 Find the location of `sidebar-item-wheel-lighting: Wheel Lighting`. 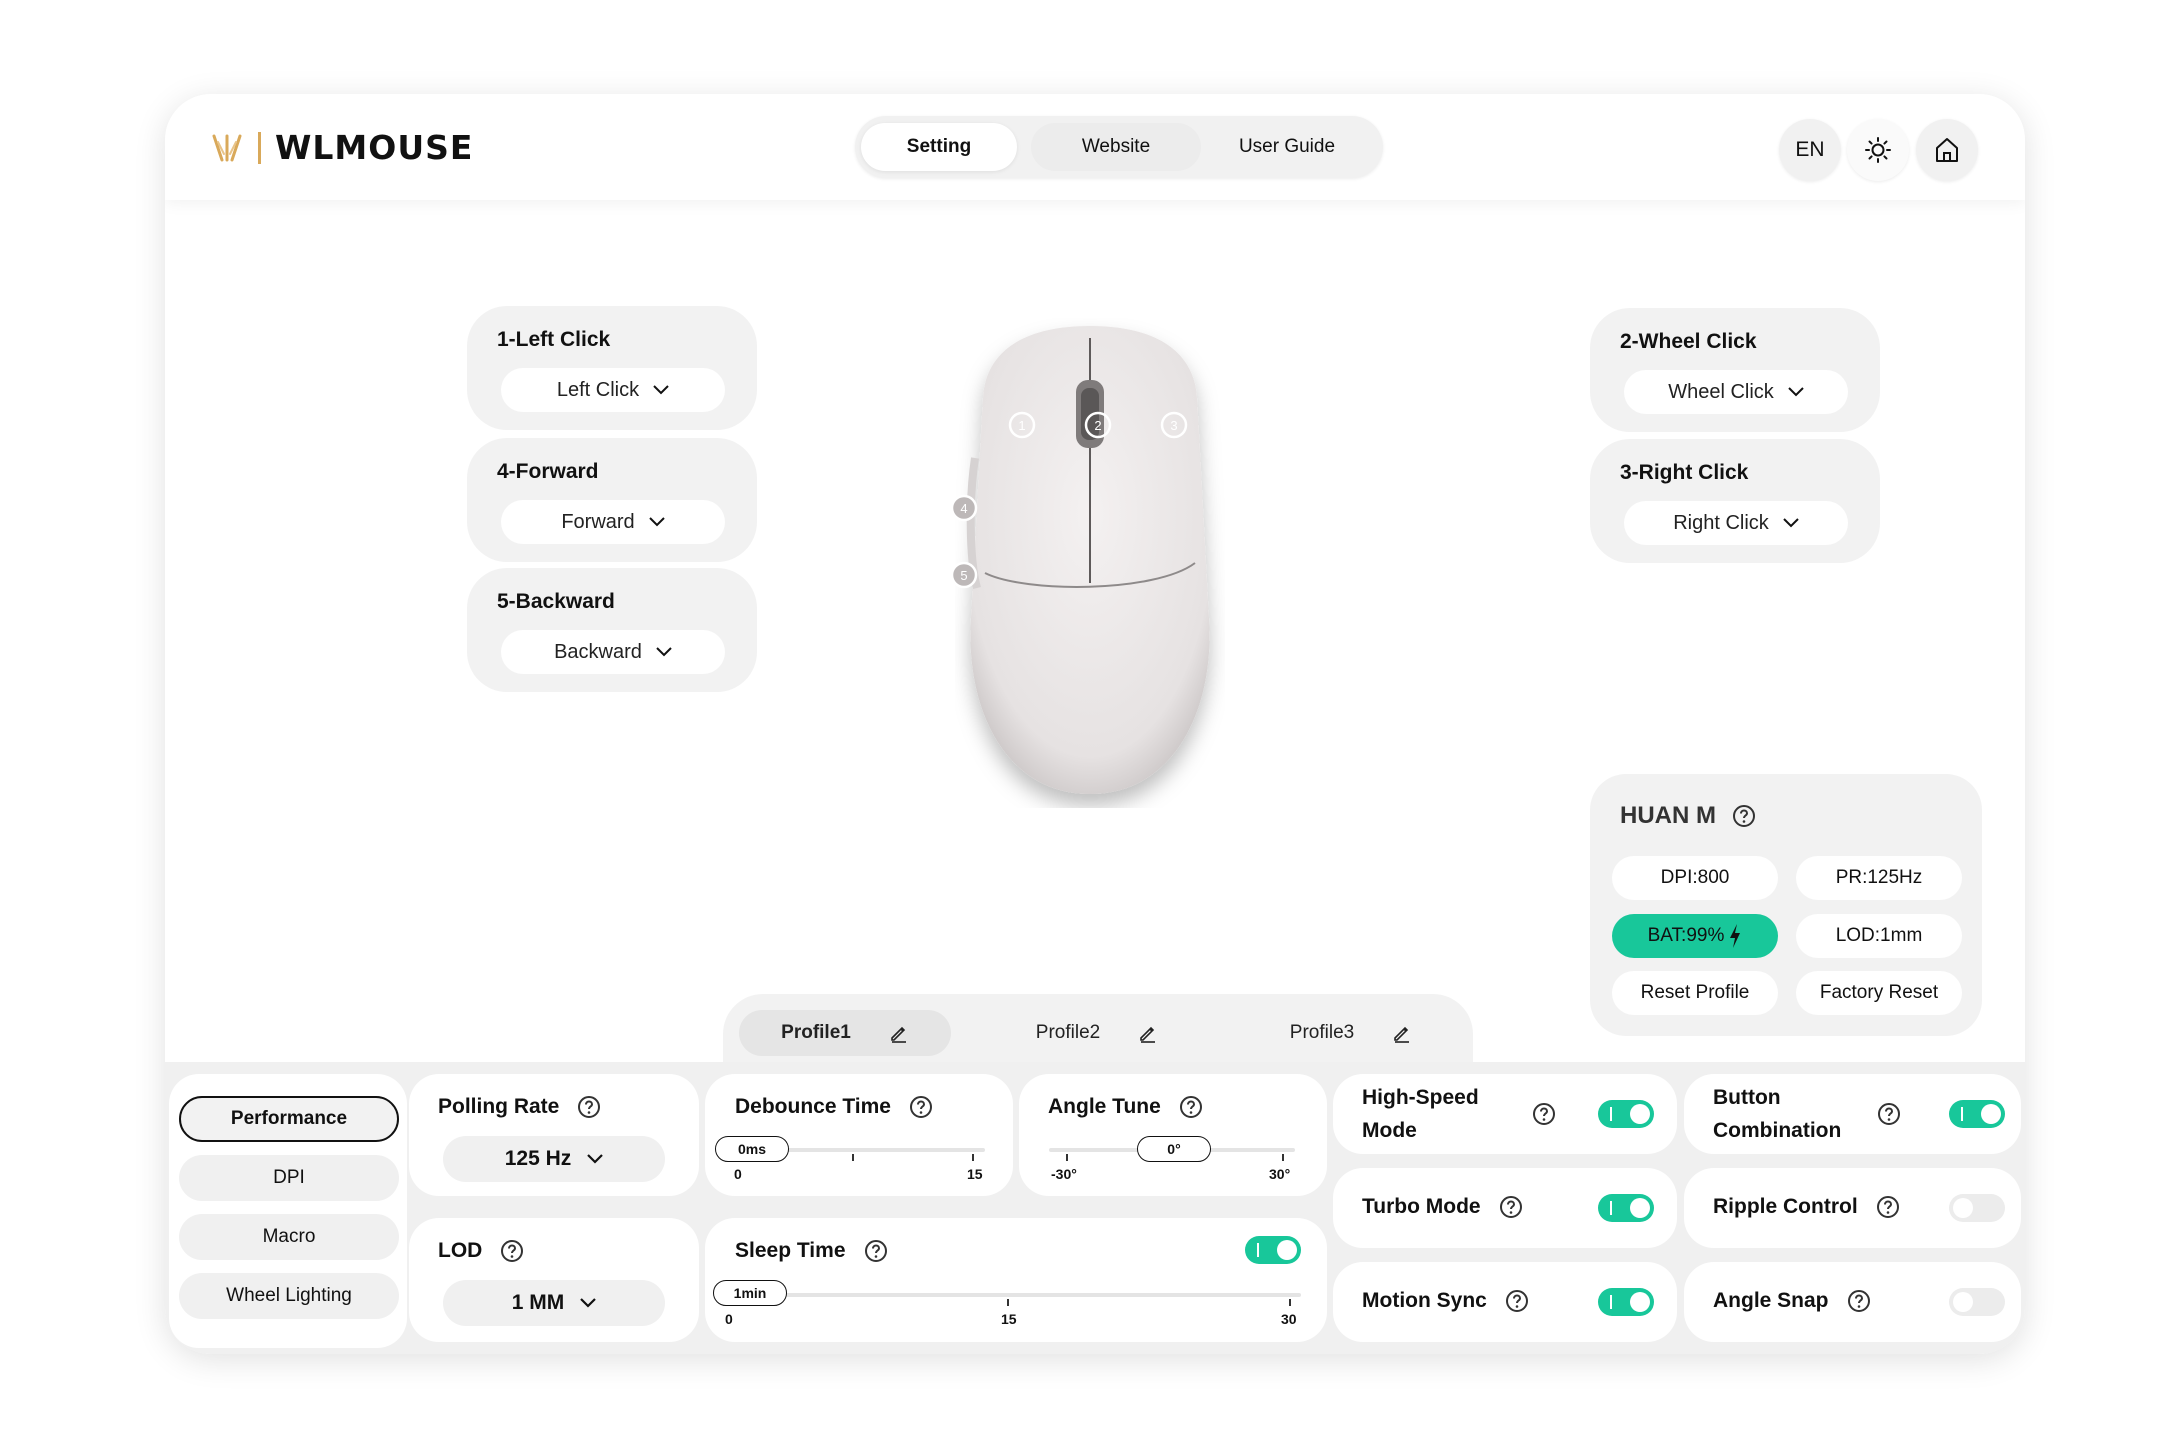

sidebar-item-wheel-lighting: Wheel Lighting is located at coordinates (289, 1296).